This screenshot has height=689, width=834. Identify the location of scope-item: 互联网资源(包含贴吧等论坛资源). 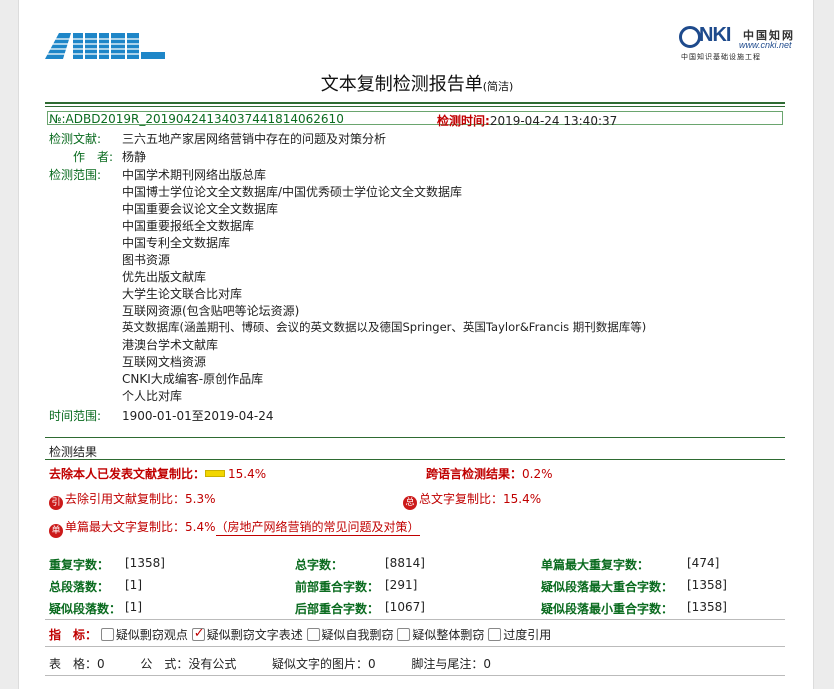
(211, 311).